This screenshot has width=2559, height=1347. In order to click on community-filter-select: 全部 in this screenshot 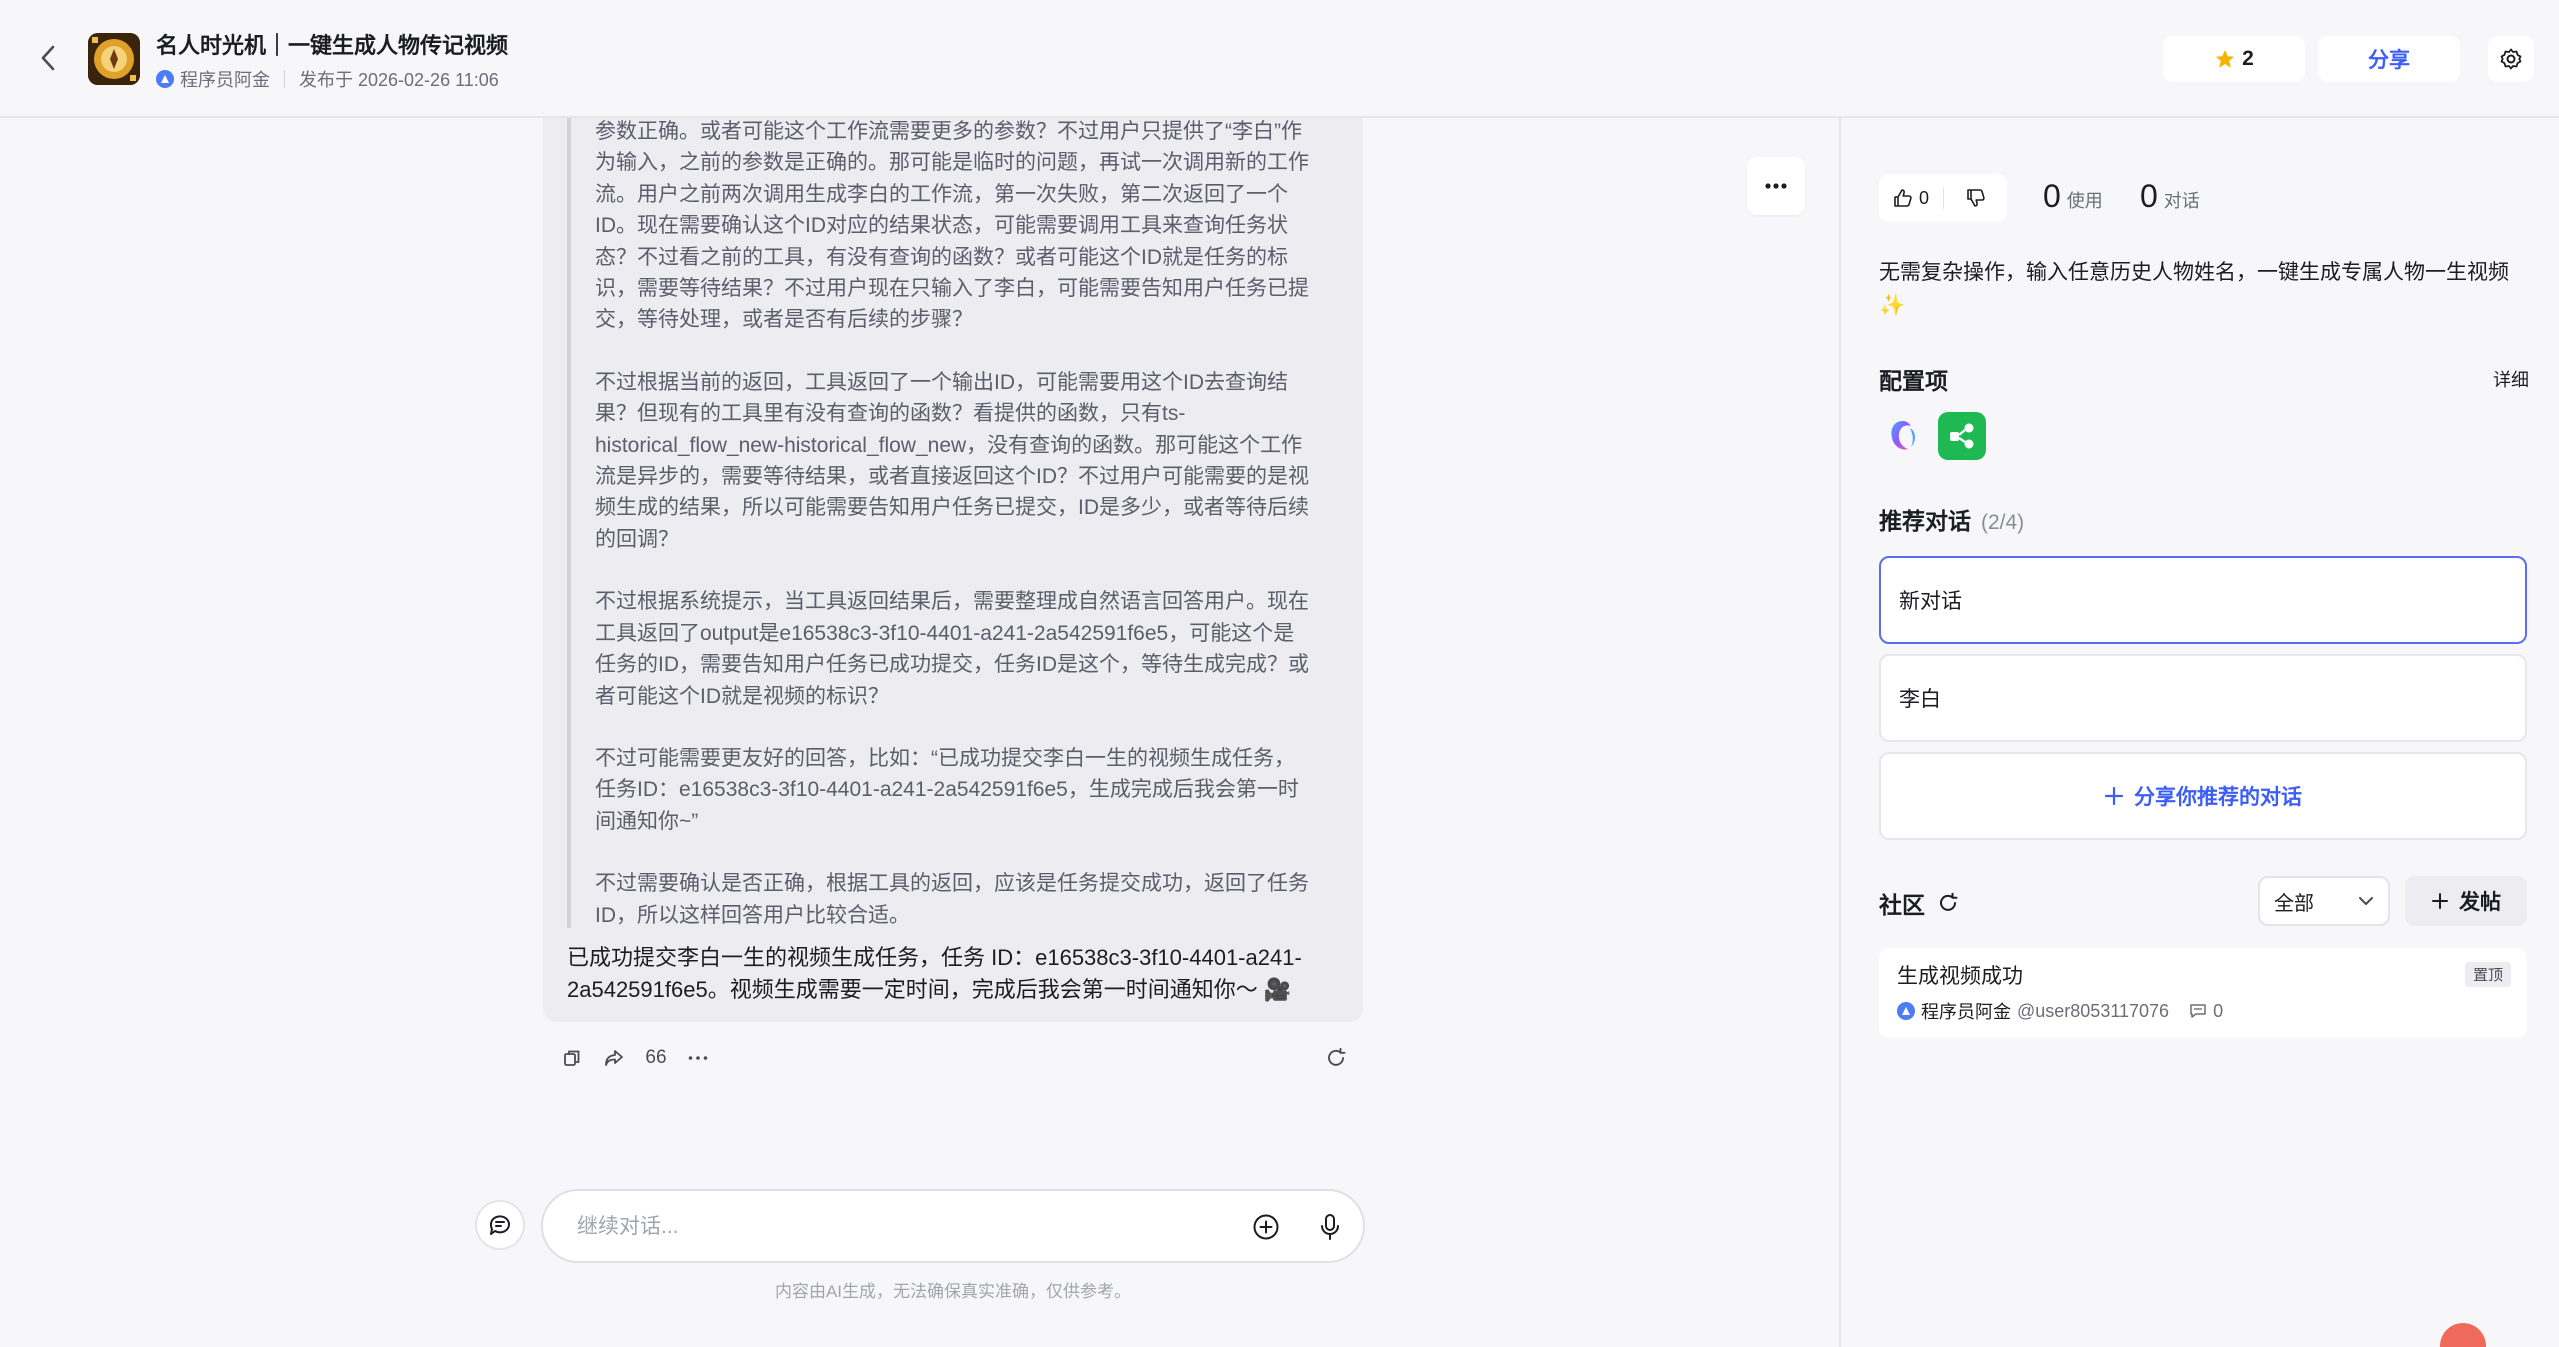, I will do `click(2324, 901)`.